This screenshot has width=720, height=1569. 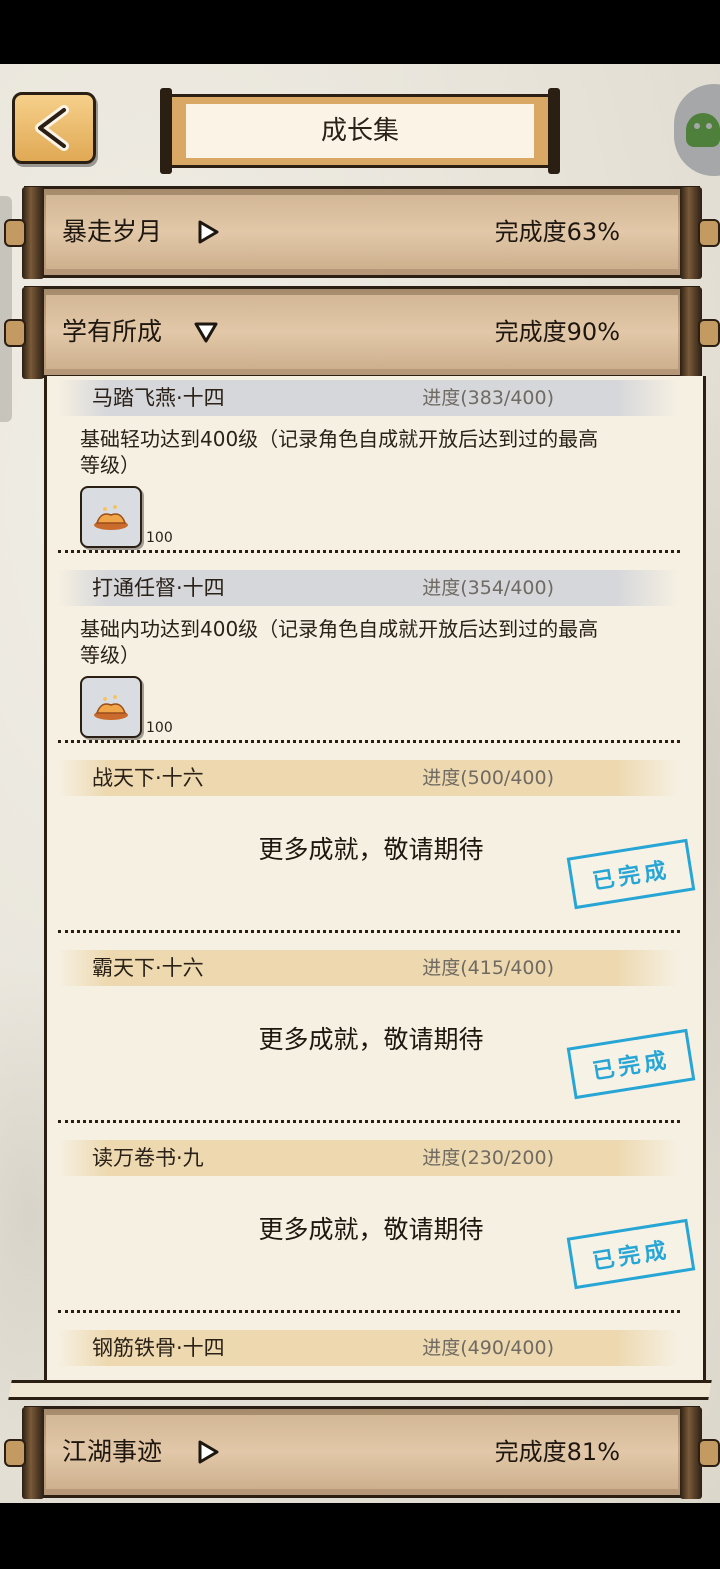 I want to click on category-bar-xueyou: 学有所成 完成度90%, so click(x=362, y=332).